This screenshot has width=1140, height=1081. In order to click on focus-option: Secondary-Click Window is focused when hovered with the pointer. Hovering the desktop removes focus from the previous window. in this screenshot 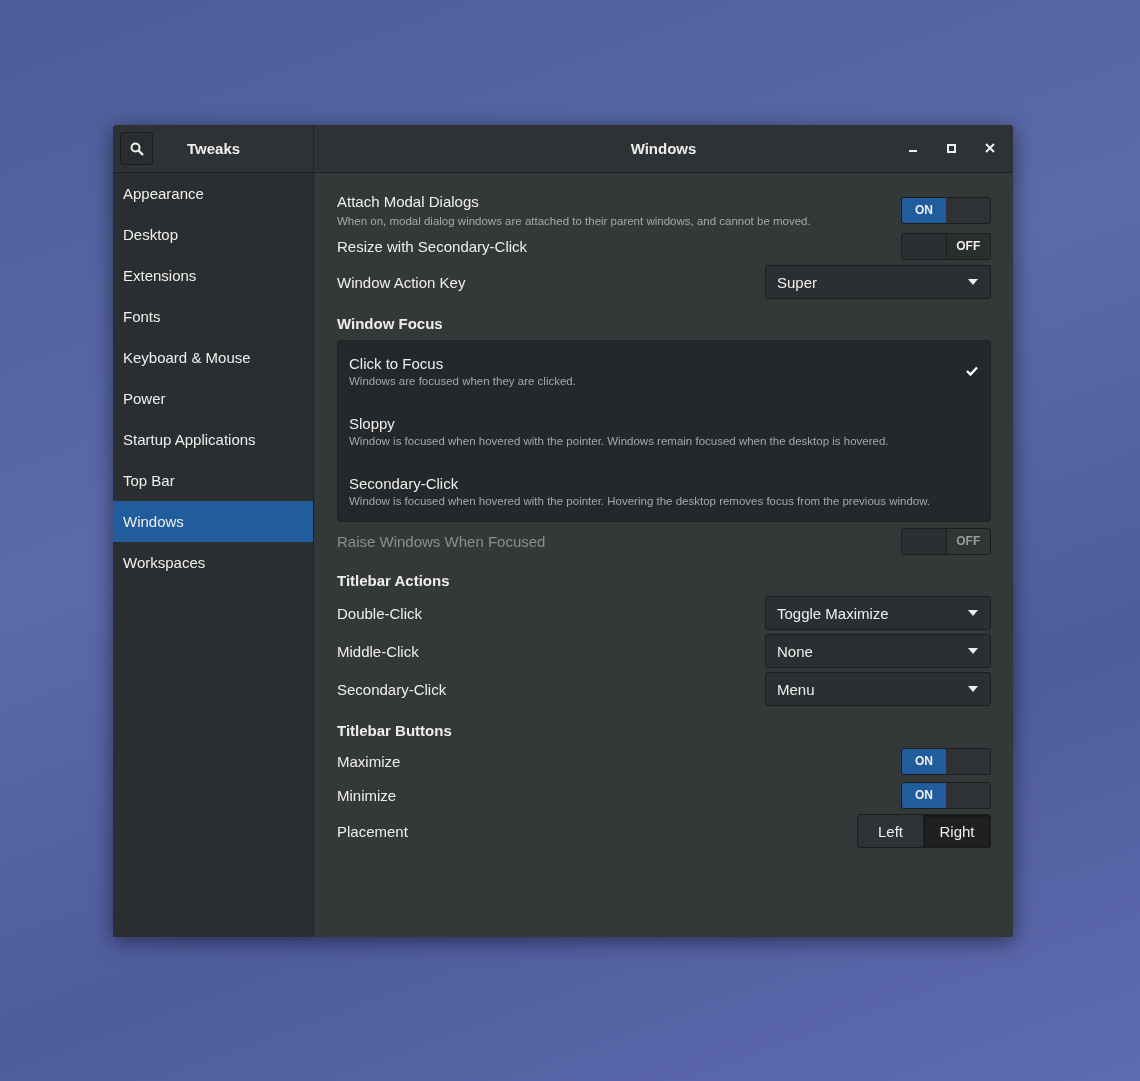, I will do `click(664, 491)`.